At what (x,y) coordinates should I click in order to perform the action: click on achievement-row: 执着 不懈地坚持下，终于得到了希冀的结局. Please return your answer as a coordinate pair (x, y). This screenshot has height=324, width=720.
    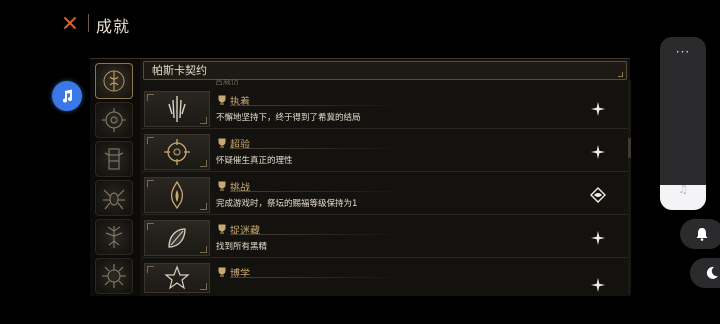
    Looking at the image, I should click on (386, 109).